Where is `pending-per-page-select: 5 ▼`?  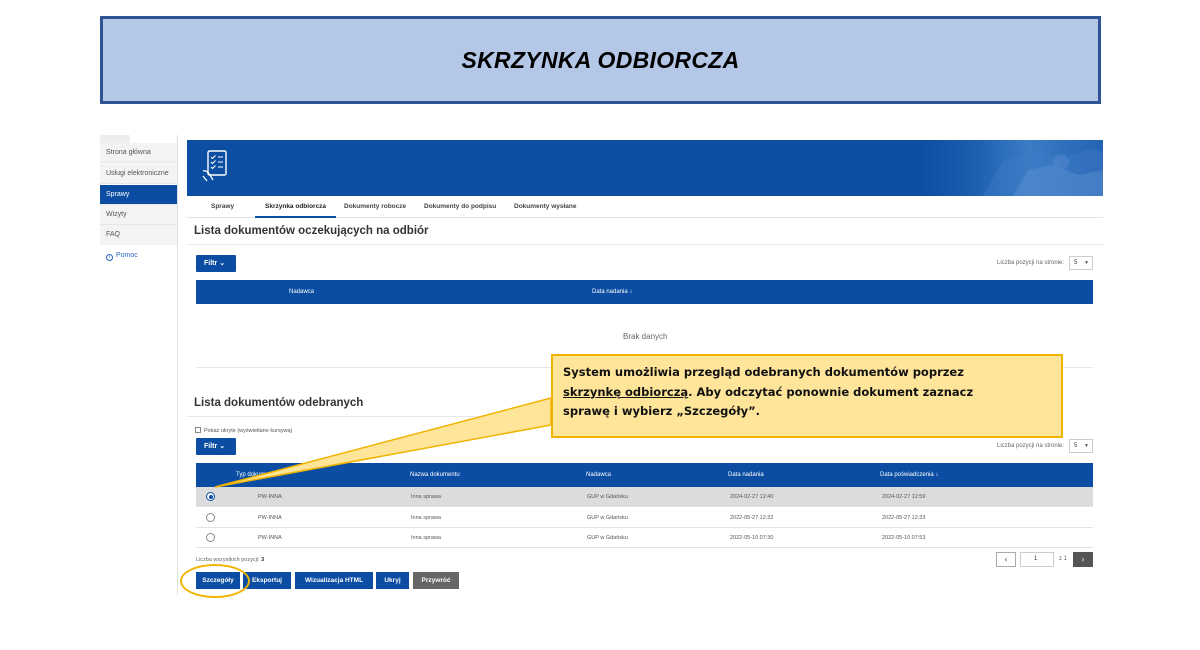
pending-per-page-select: 5 ▼ is located at coordinates (1081, 263).